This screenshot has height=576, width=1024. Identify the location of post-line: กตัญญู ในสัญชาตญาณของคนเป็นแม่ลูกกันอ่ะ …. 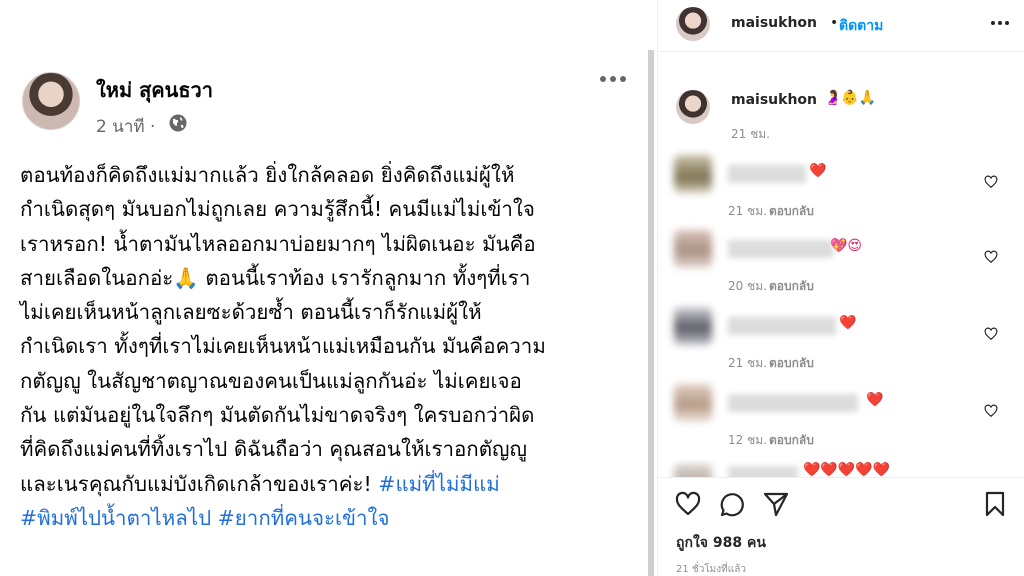
(332, 381).